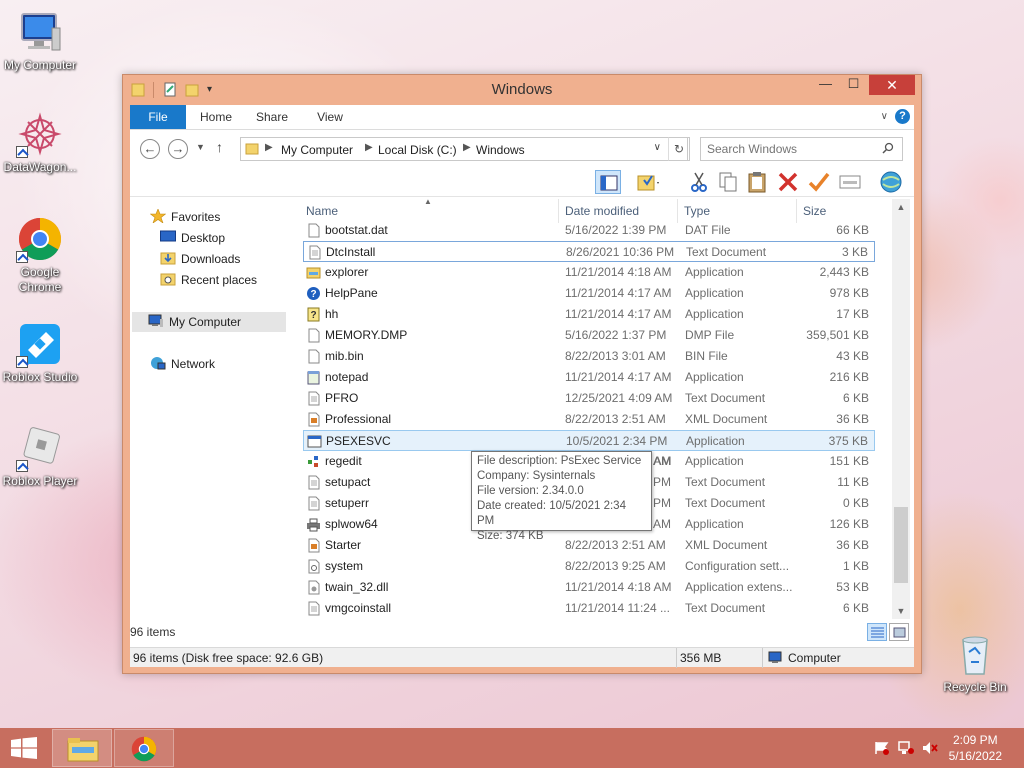 Image resolution: width=1024 pixels, height=768 pixels. Describe the element at coordinates (850, 186) in the screenshot. I see `properties-panel-icon` at that location.